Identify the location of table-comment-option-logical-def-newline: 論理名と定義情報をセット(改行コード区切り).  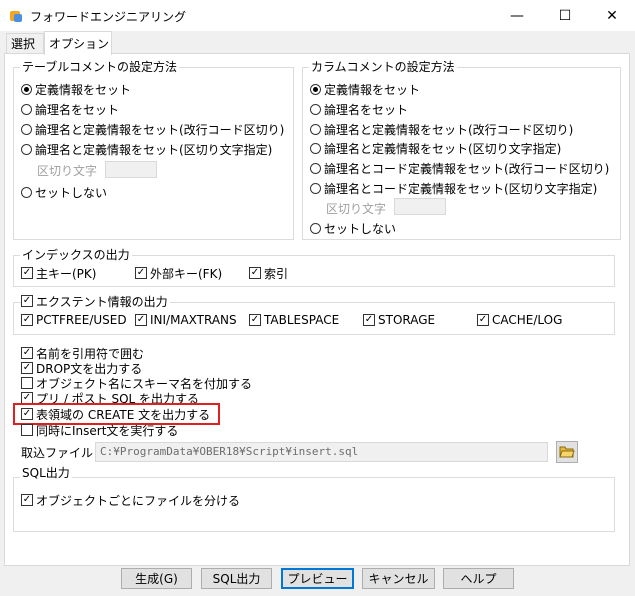
(152, 129).